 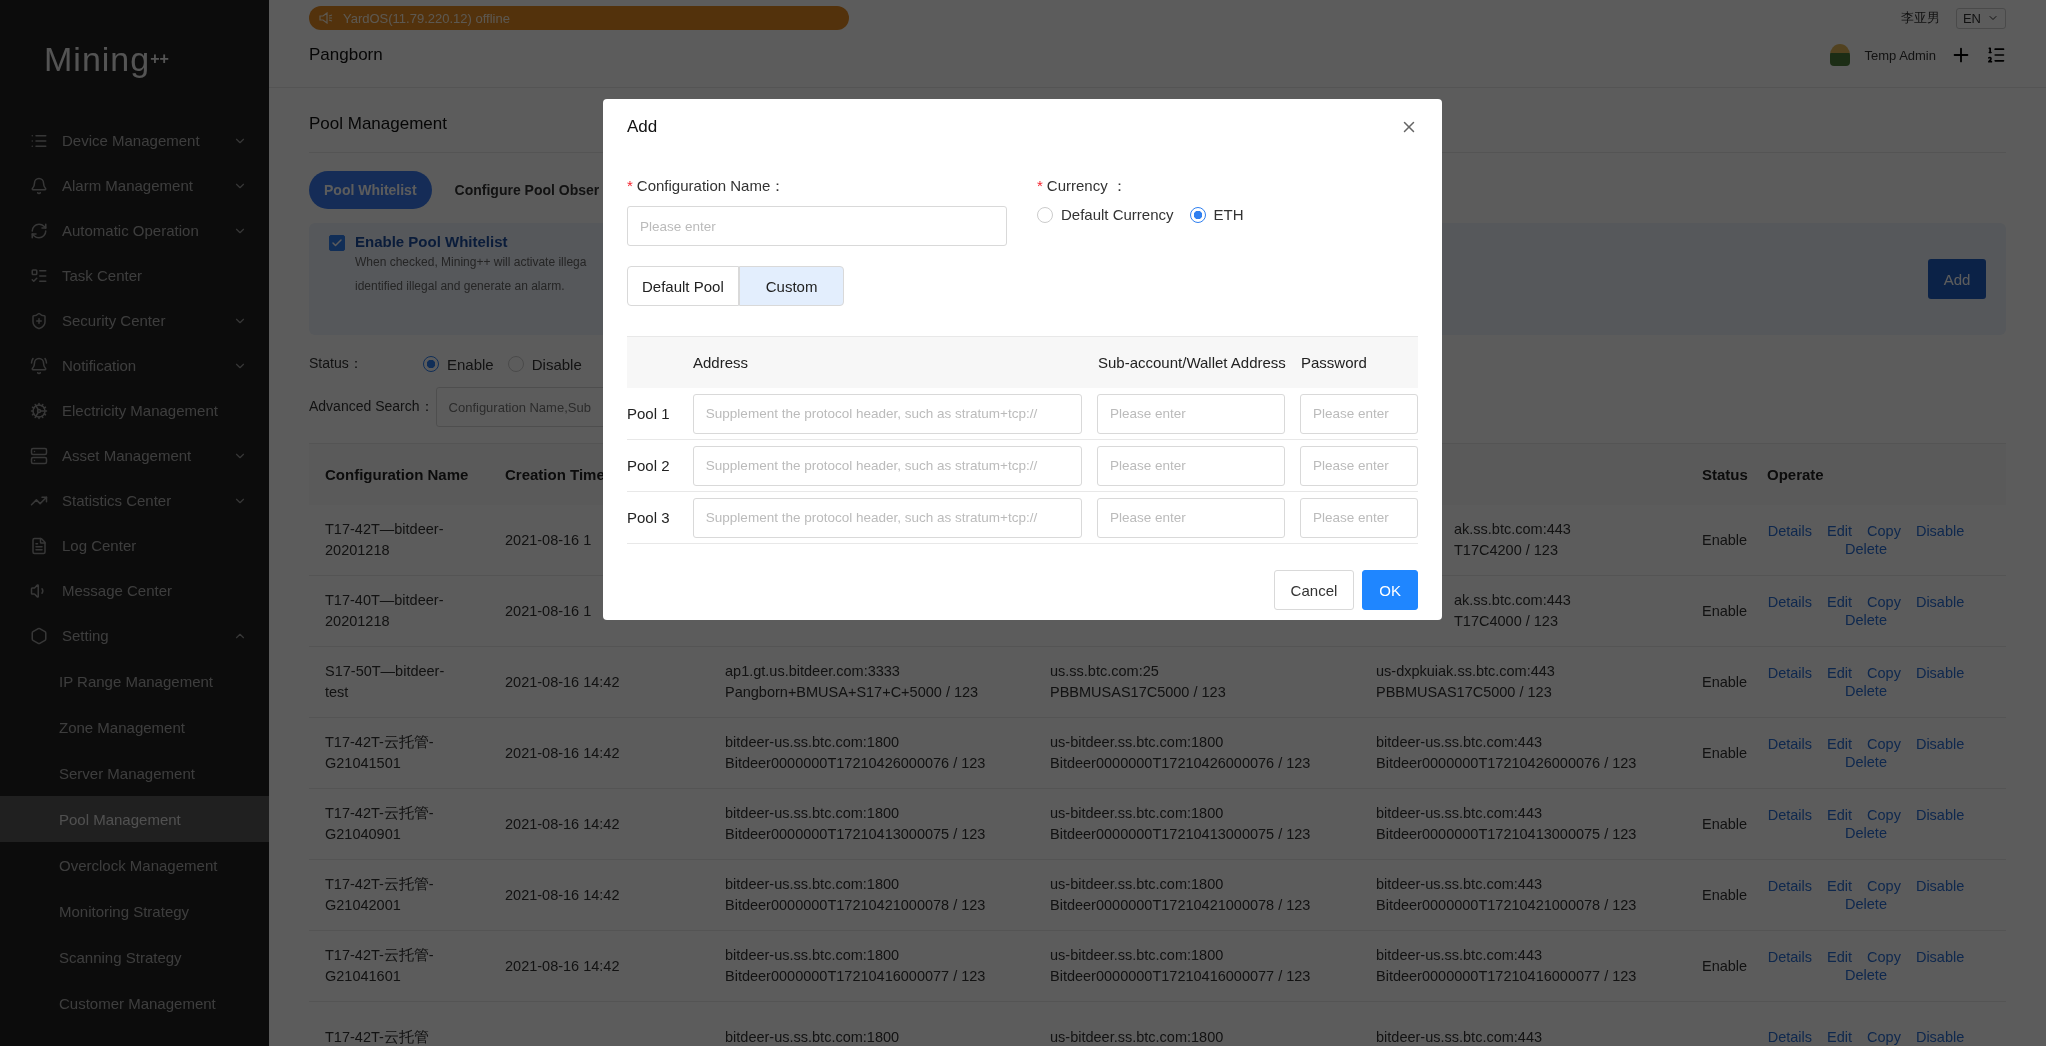 I want to click on refresh-icon, so click(x=39, y=230).